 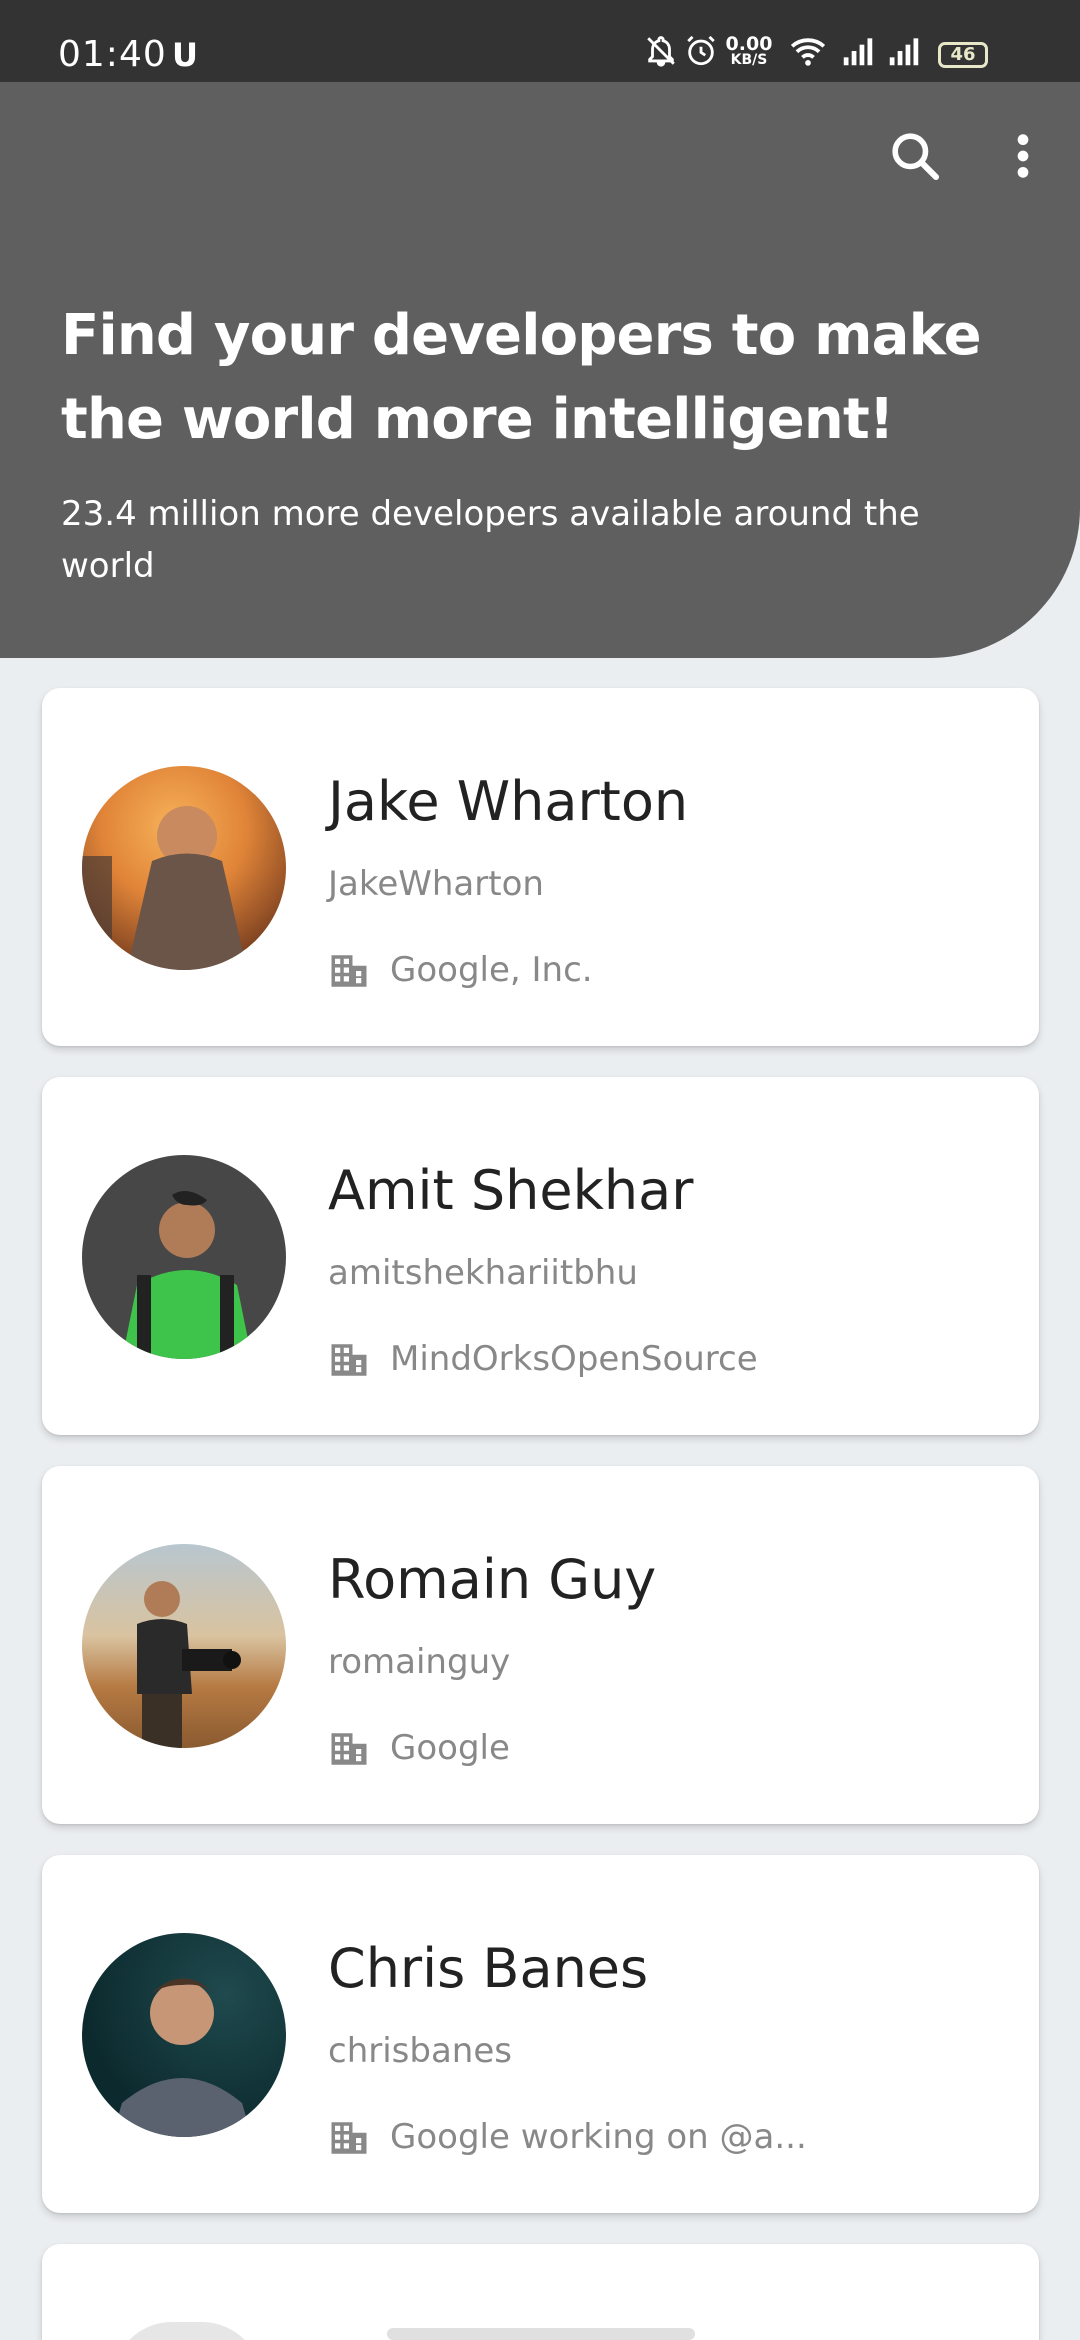 I want to click on net-speed: 0.00 KB/S, so click(x=749, y=51).